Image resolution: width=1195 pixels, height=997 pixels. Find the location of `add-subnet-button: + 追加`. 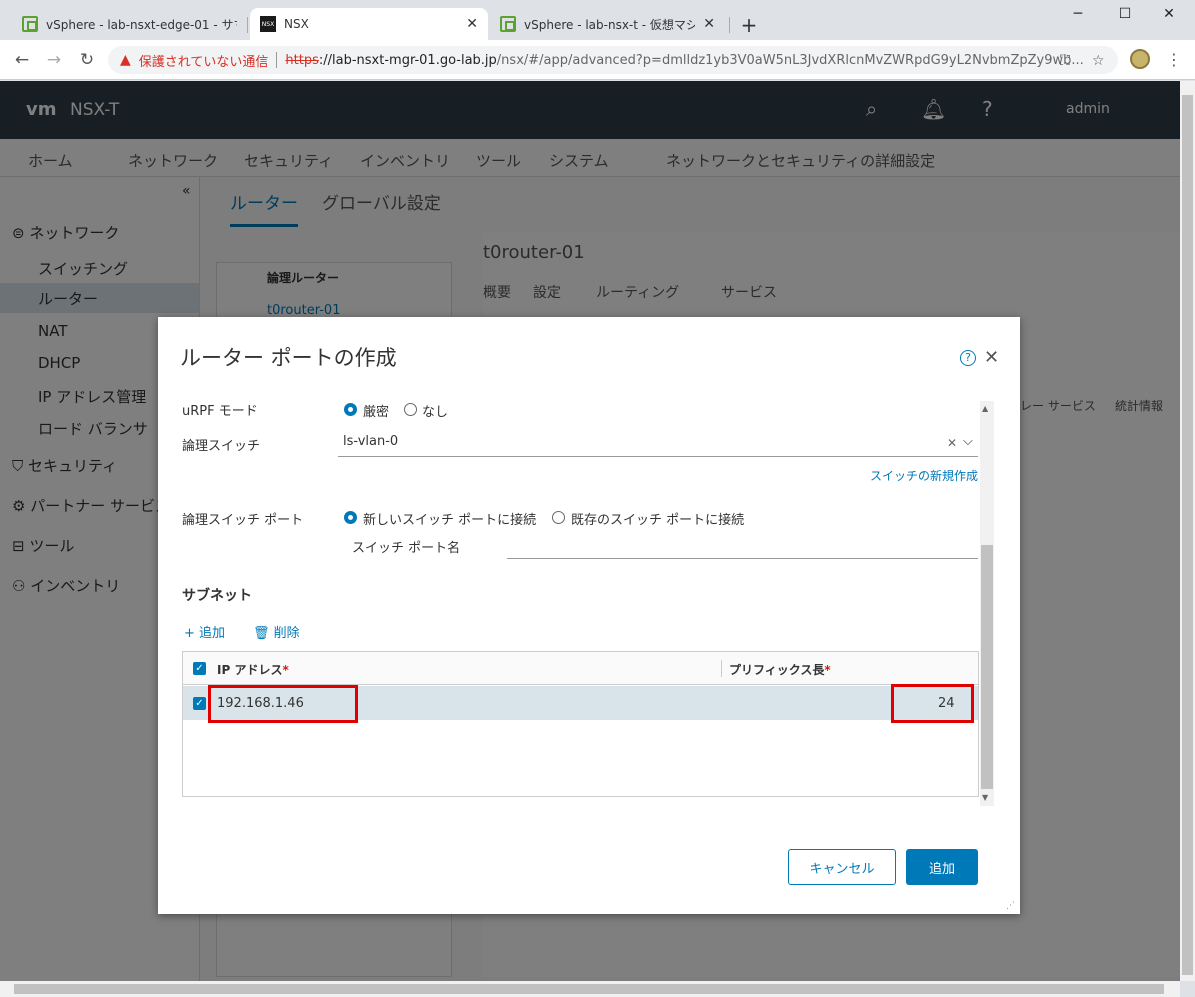

add-subnet-button: + 追加 is located at coordinates (204, 631).